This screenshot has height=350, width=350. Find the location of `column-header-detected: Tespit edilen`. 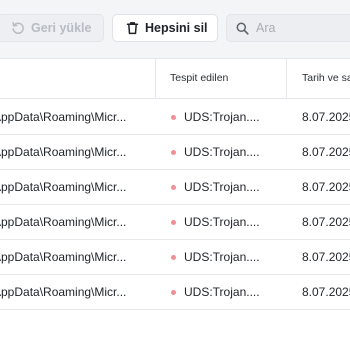

column-header-detected: Tespit edilen is located at coordinates (199, 78).